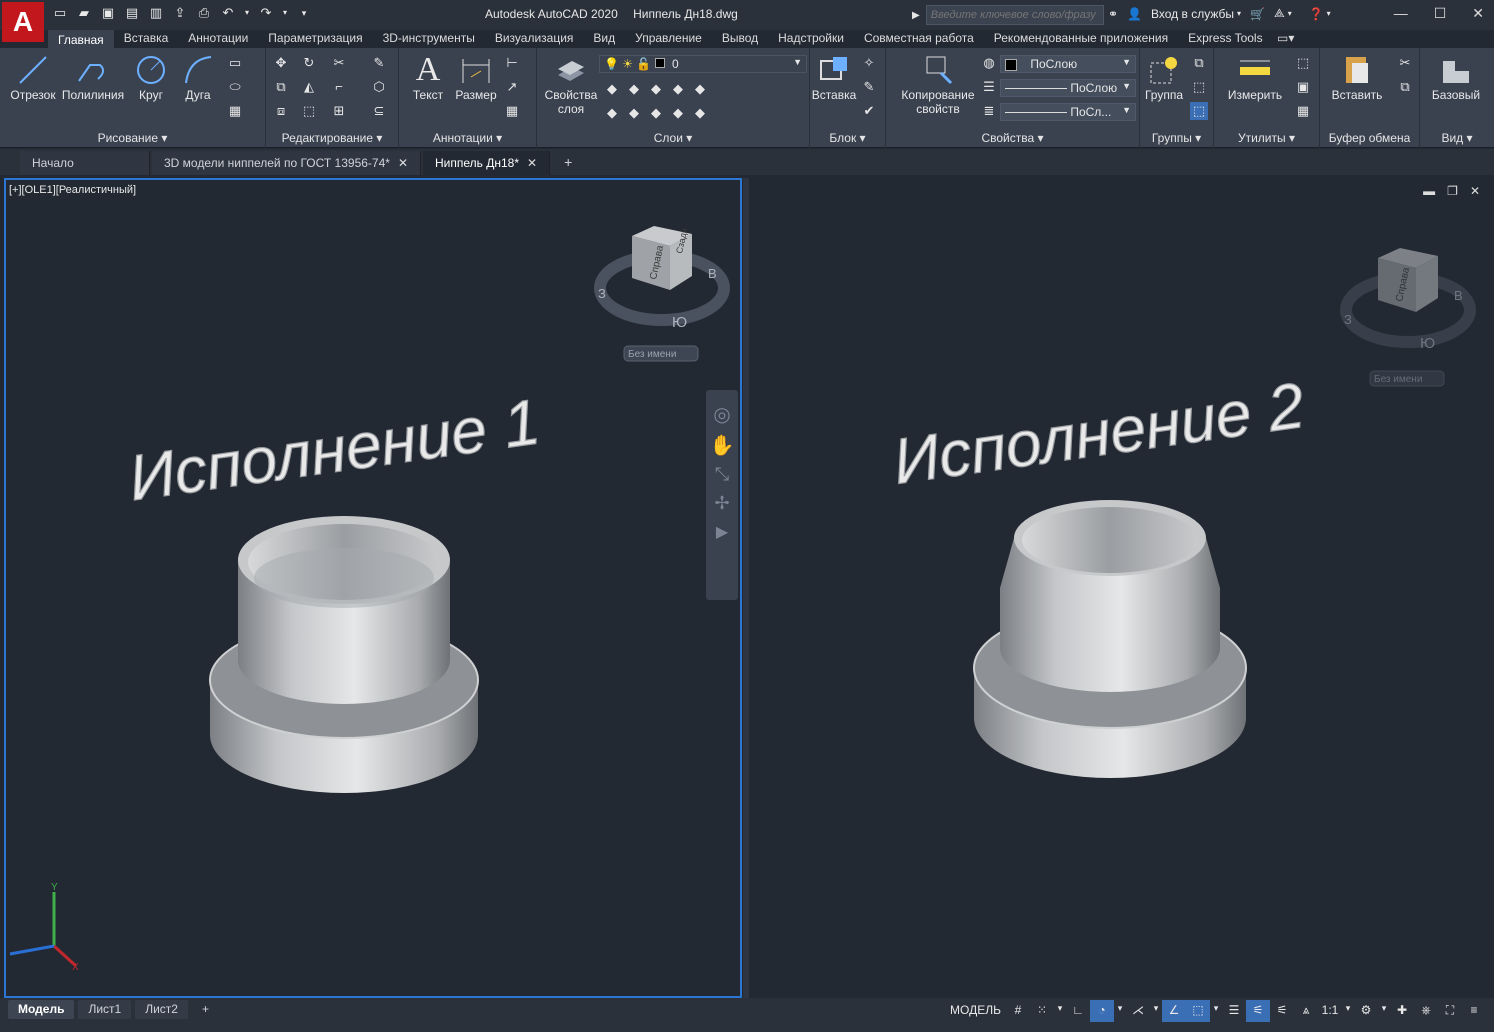  What do you see at coordinates (287, 163) in the screenshot?
I see `doc-tab-gost-models: 3D модели ниппелей по ГОСТ 13956-74* ✕` at bounding box center [287, 163].